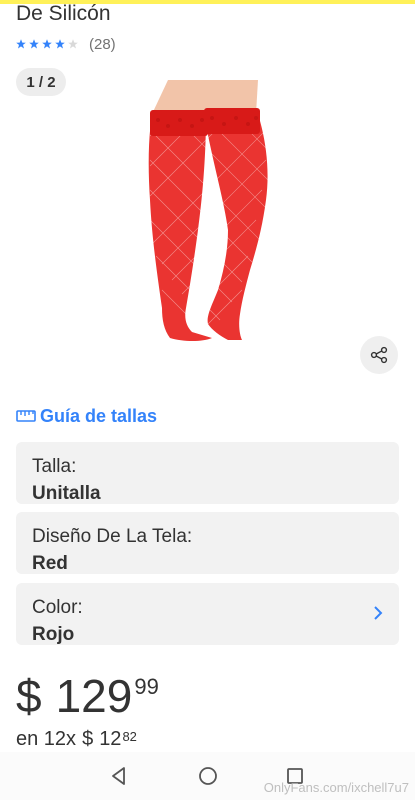  What do you see at coordinates (53, 634) in the screenshot?
I see `spec-value: Rojo` at bounding box center [53, 634].